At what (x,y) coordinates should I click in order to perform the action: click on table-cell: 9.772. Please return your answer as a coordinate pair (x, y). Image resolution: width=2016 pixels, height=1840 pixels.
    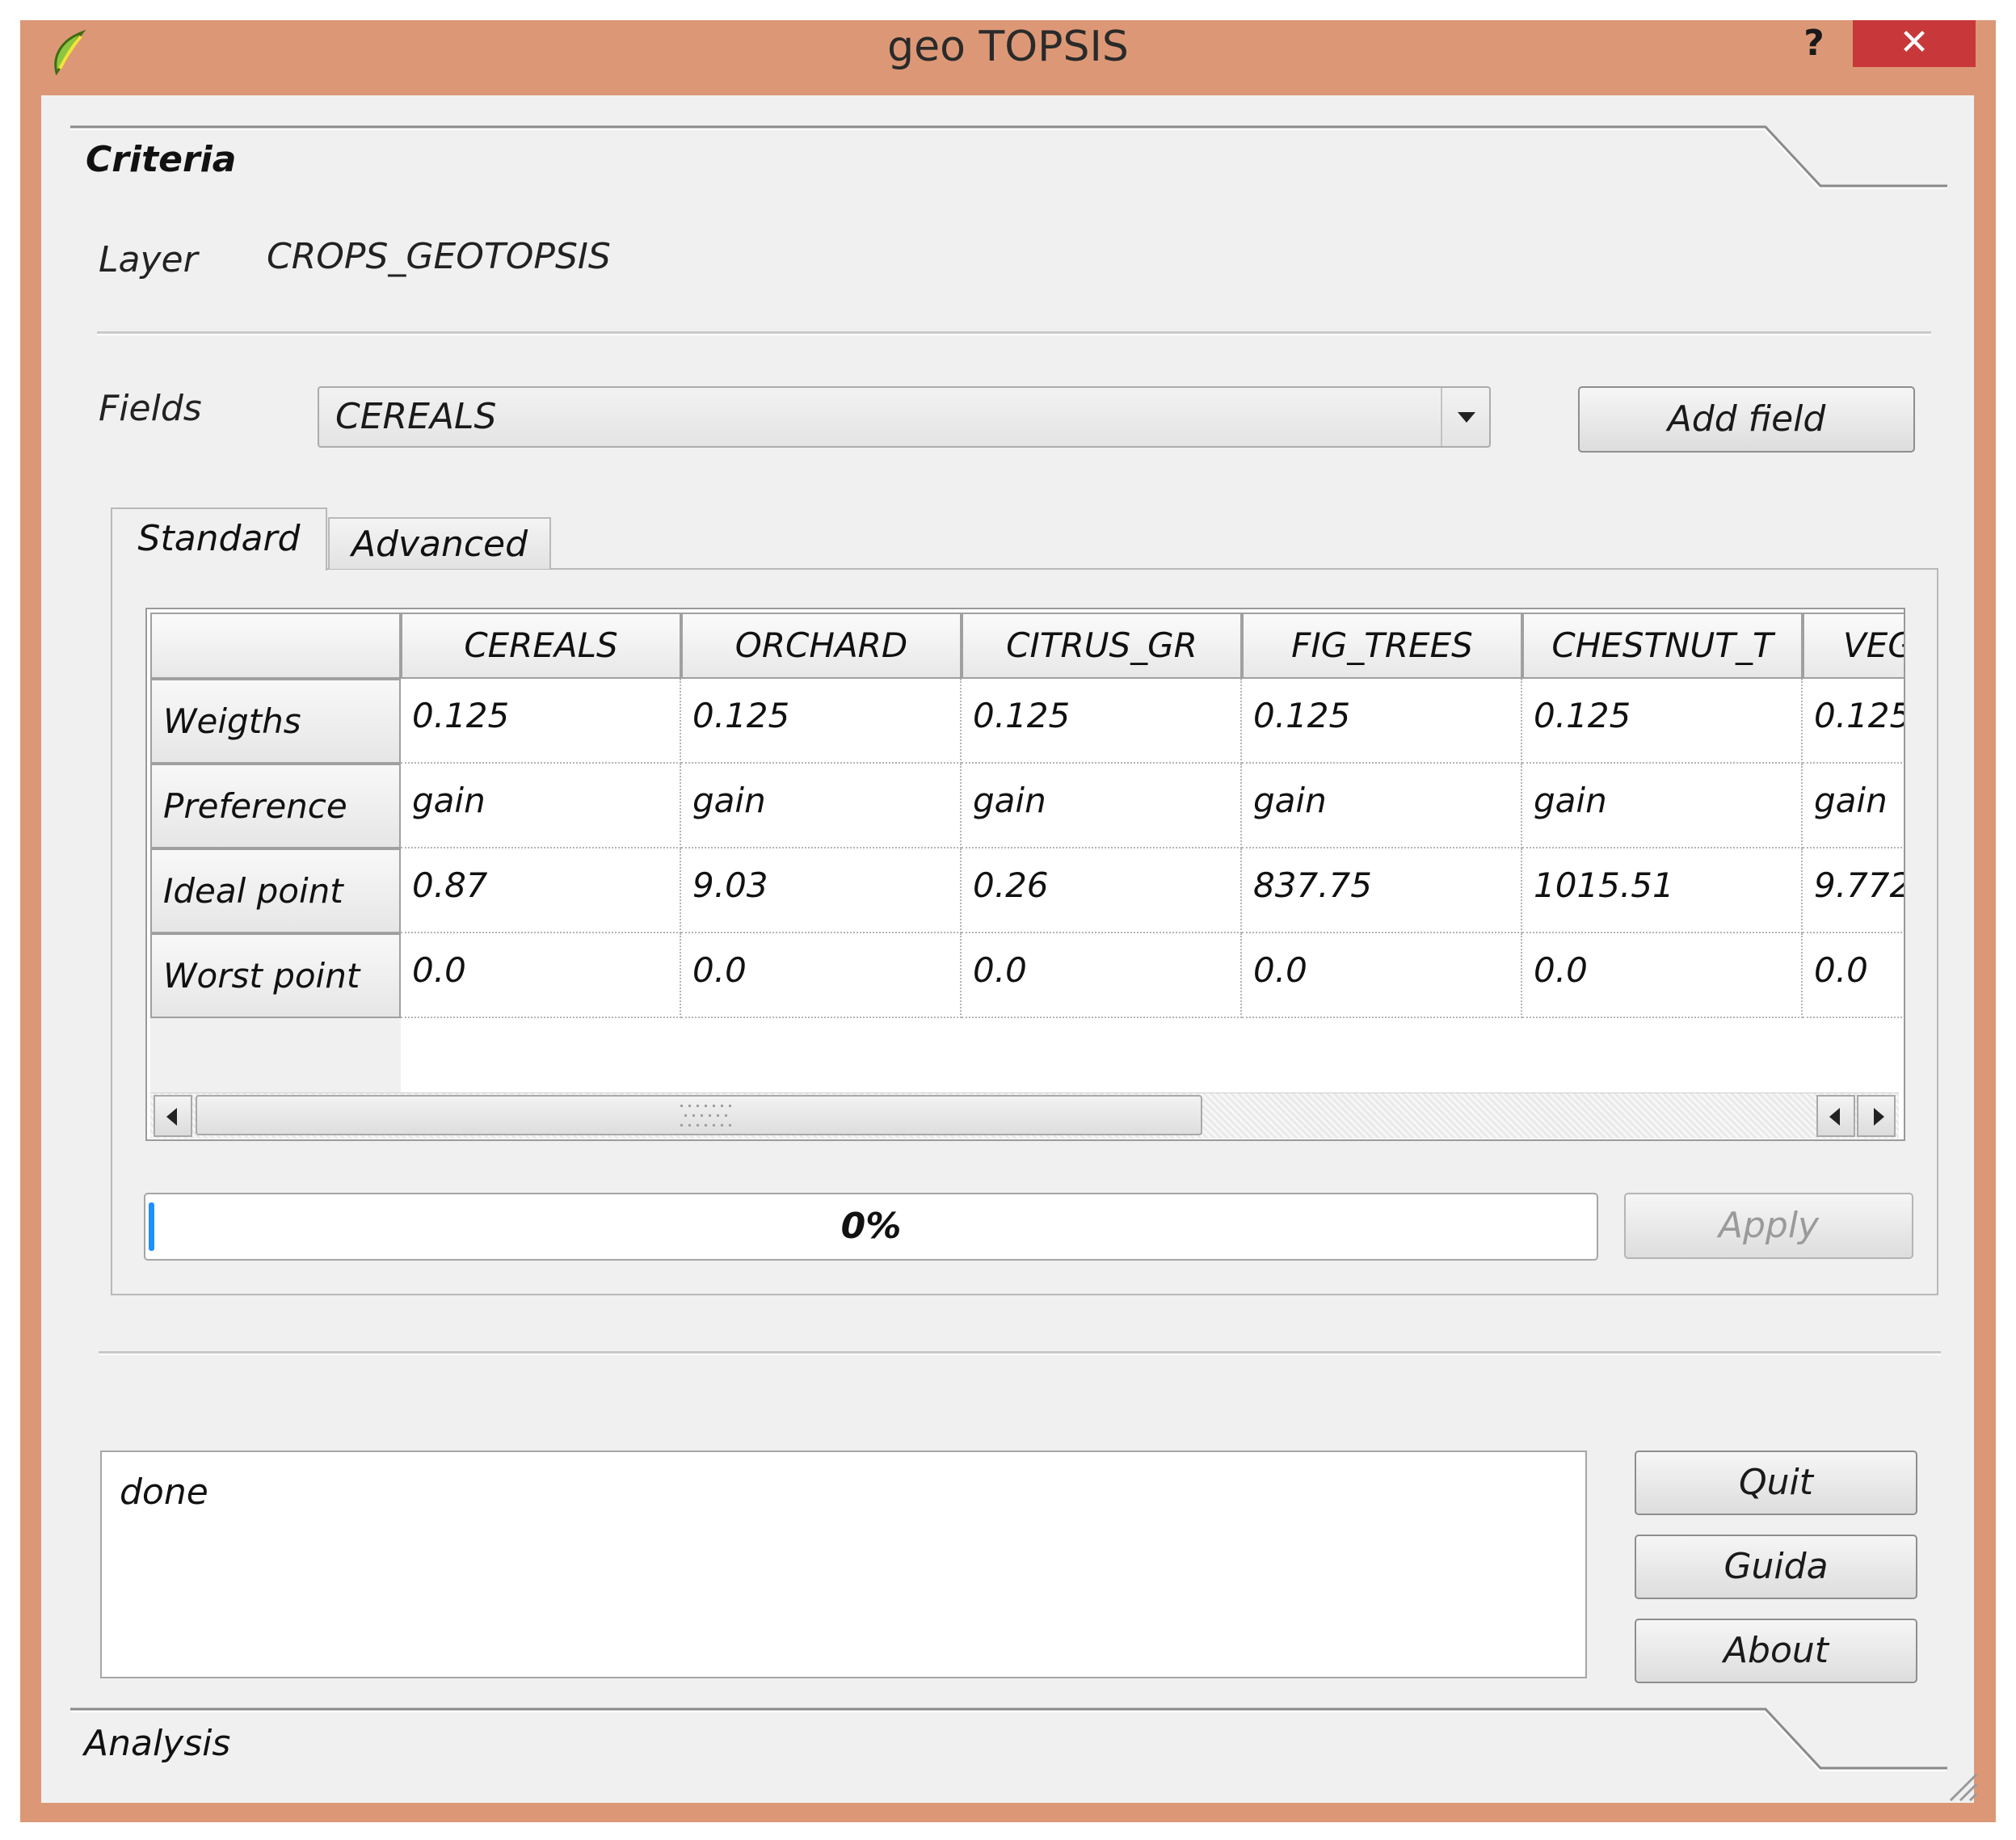
    Looking at the image, I should click on (1854, 891).